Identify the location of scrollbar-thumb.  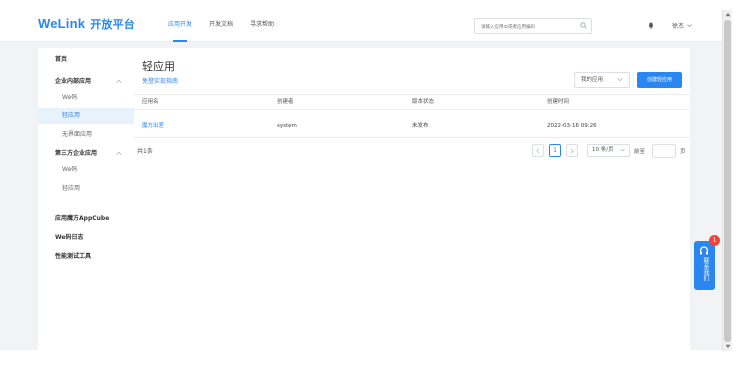
(727, 181).